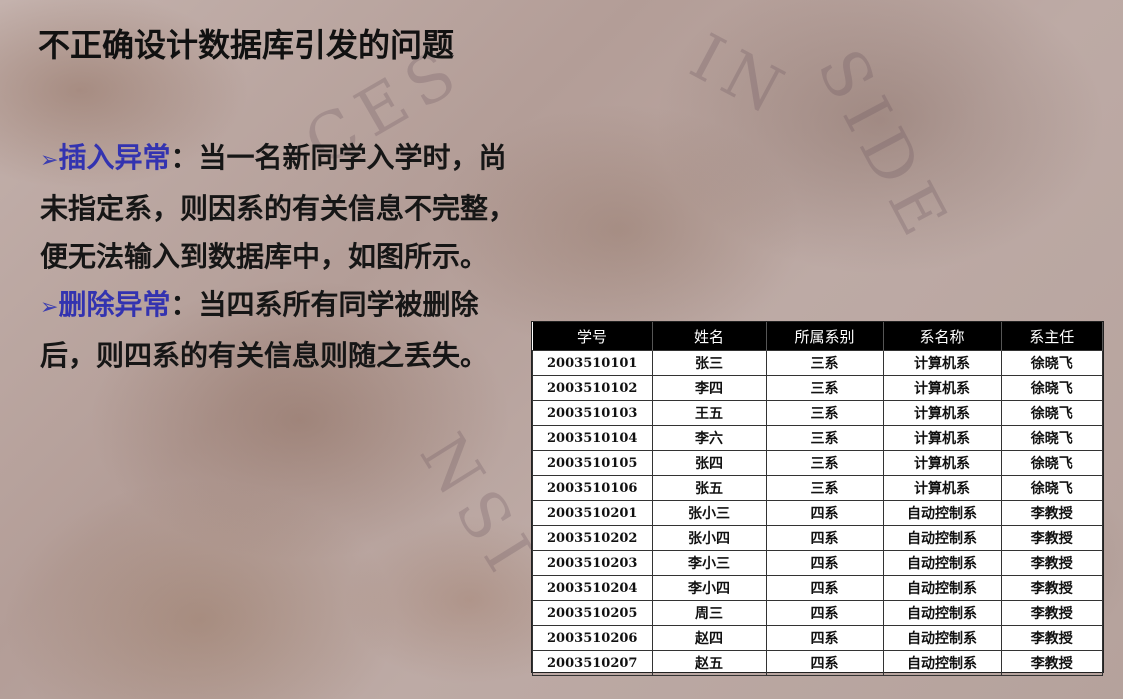  Describe the element at coordinates (709, 388) in the screenshot. I see `table-cell: 李四` at that location.